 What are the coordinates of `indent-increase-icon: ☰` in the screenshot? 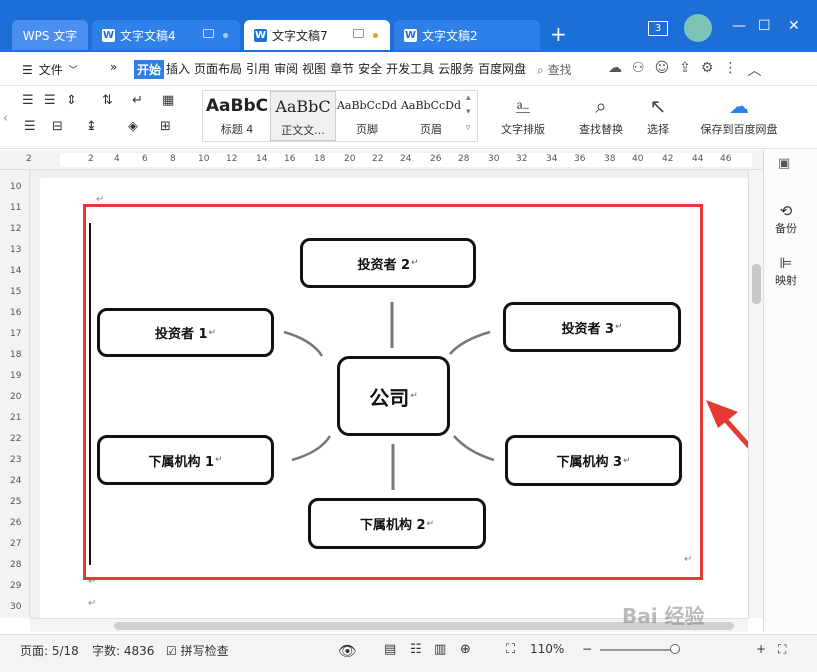 It's located at (50, 100).